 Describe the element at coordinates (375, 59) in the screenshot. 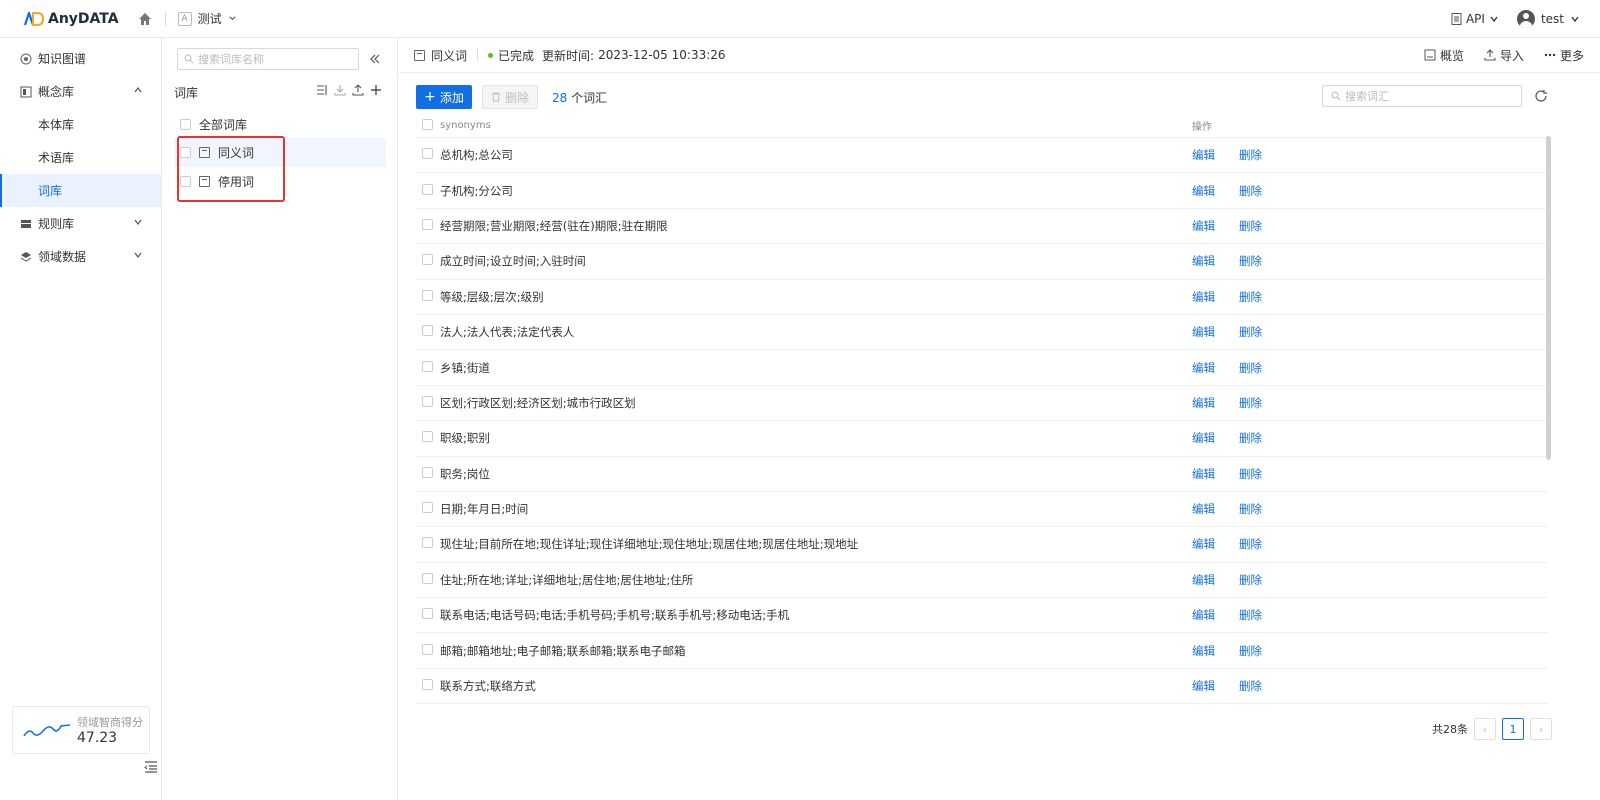

I see `double-chevron-left-icon` at that location.